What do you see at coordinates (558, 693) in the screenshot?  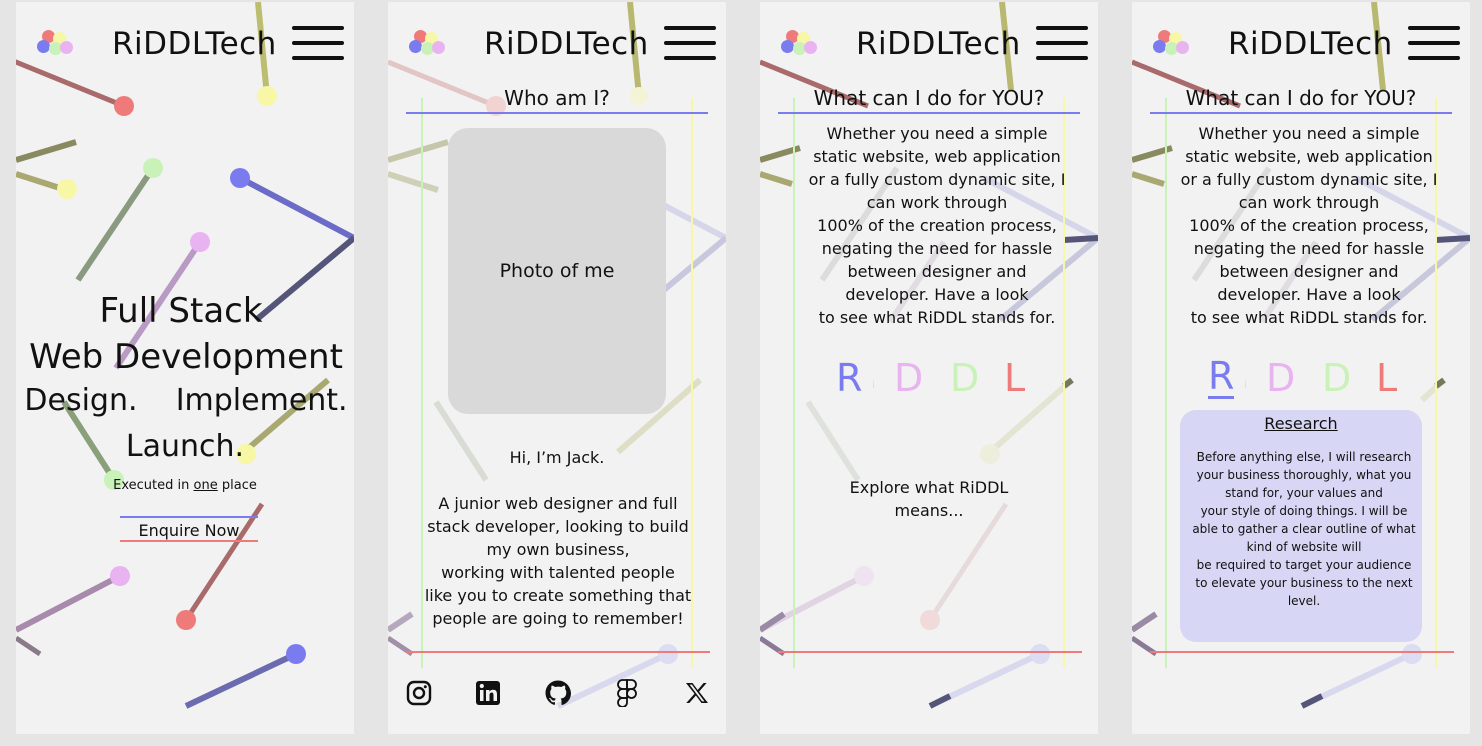 I see `github-icon` at bounding box center [558, 693].